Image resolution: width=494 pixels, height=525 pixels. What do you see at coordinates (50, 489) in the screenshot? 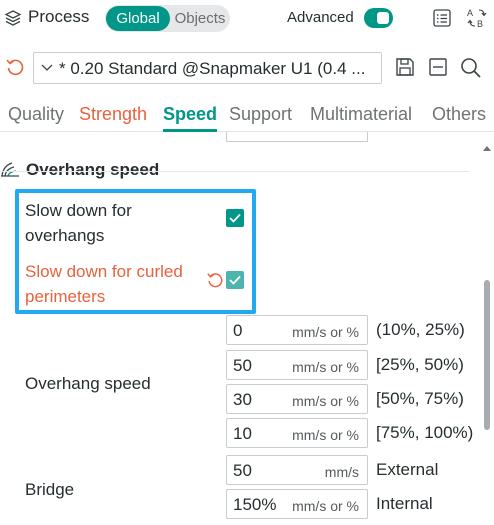
I see `bridge-label: Bridge` at bounding box center [50, 489].